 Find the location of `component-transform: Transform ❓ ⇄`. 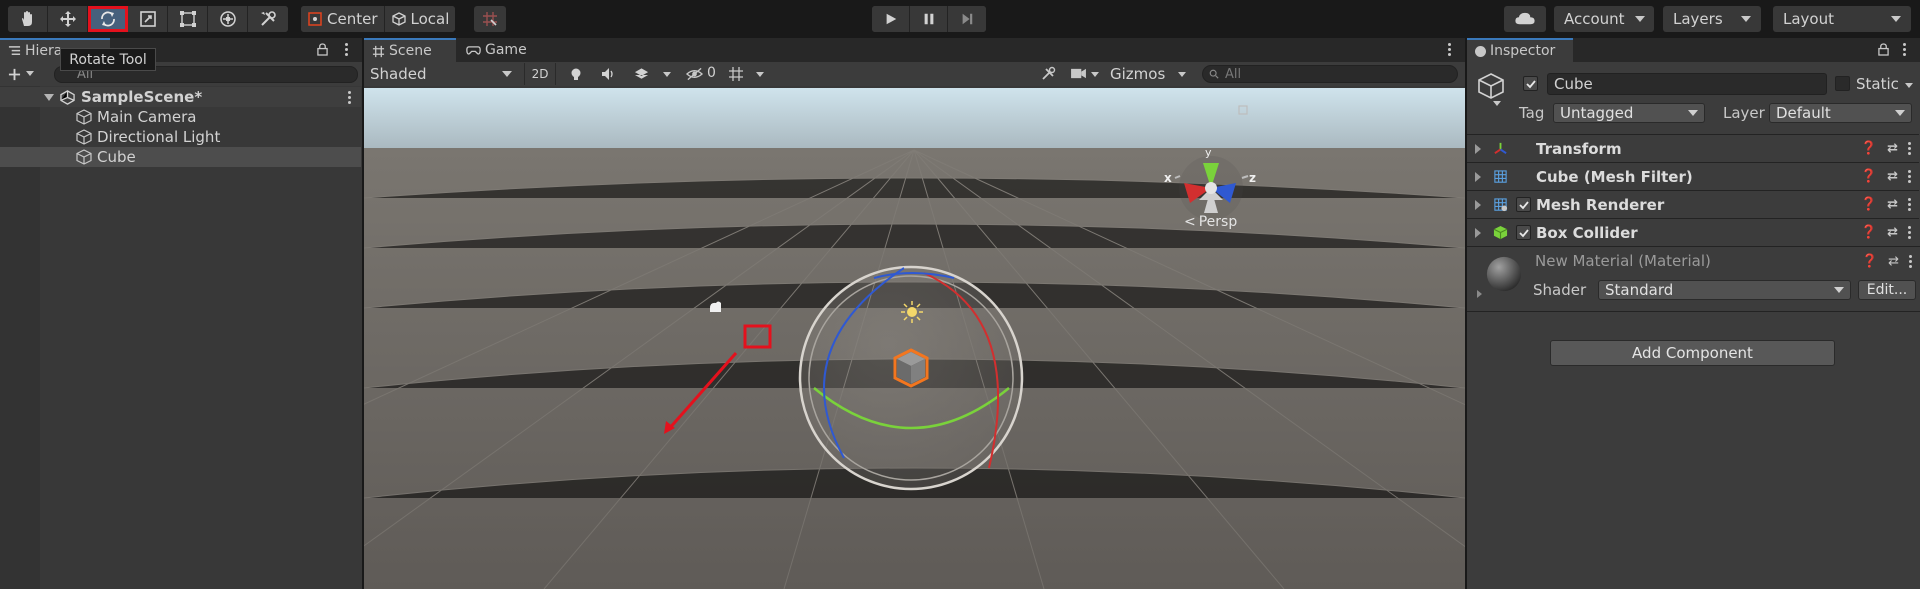

component-transform: Transform ❓ ⇄ is located at coordinates (1693, 148).